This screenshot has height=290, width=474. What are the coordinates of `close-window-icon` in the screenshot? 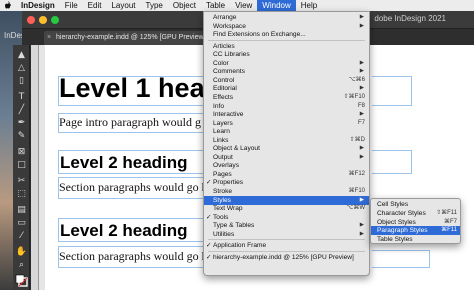 It's located at (31, 20).